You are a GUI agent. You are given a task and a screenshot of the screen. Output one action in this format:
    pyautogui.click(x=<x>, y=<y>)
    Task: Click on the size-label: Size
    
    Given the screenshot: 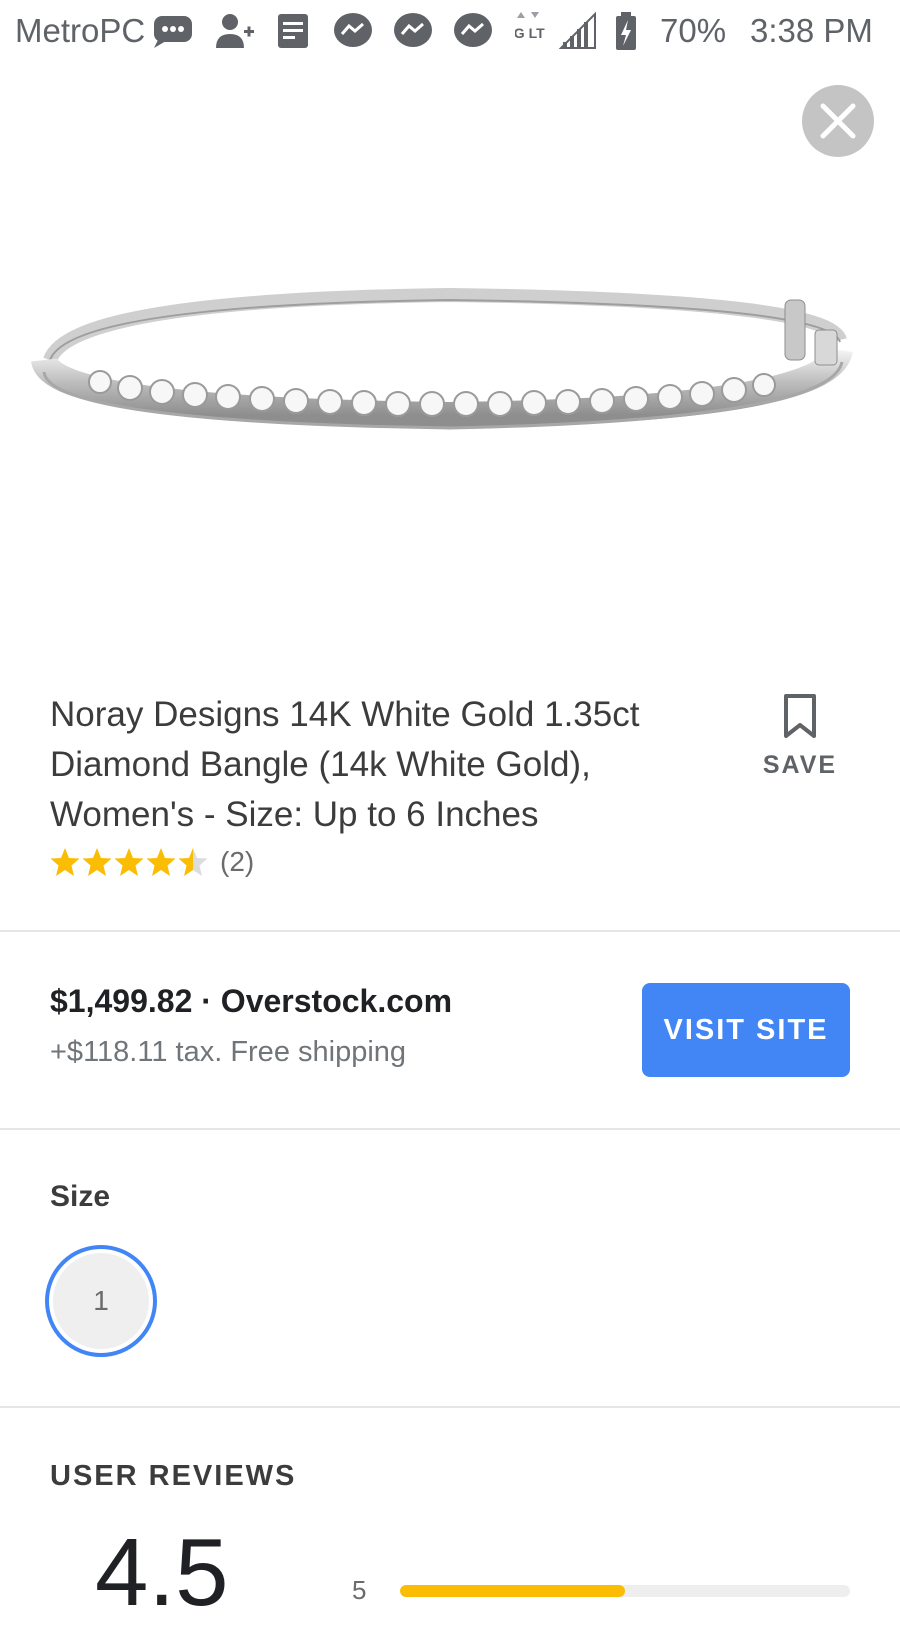 What is the action you would take?
    pyautogui.click(x=80, y=1196)
    